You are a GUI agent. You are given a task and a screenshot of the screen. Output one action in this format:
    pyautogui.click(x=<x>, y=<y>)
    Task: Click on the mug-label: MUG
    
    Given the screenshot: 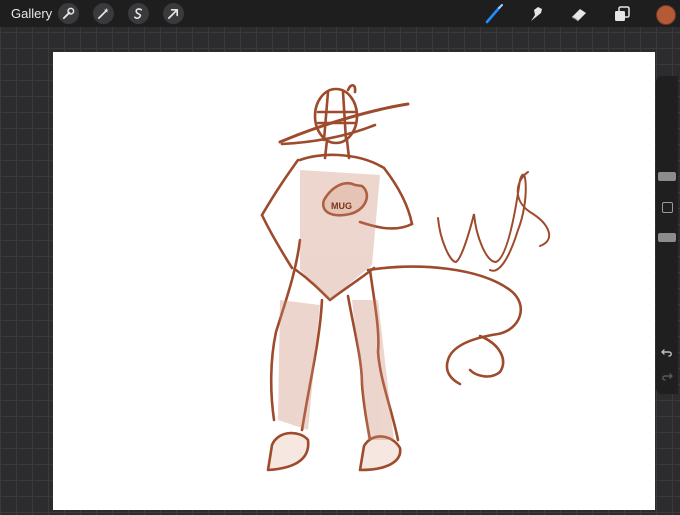 What is the action you would take?
    pyautogui.click(x=341, y=206)
    